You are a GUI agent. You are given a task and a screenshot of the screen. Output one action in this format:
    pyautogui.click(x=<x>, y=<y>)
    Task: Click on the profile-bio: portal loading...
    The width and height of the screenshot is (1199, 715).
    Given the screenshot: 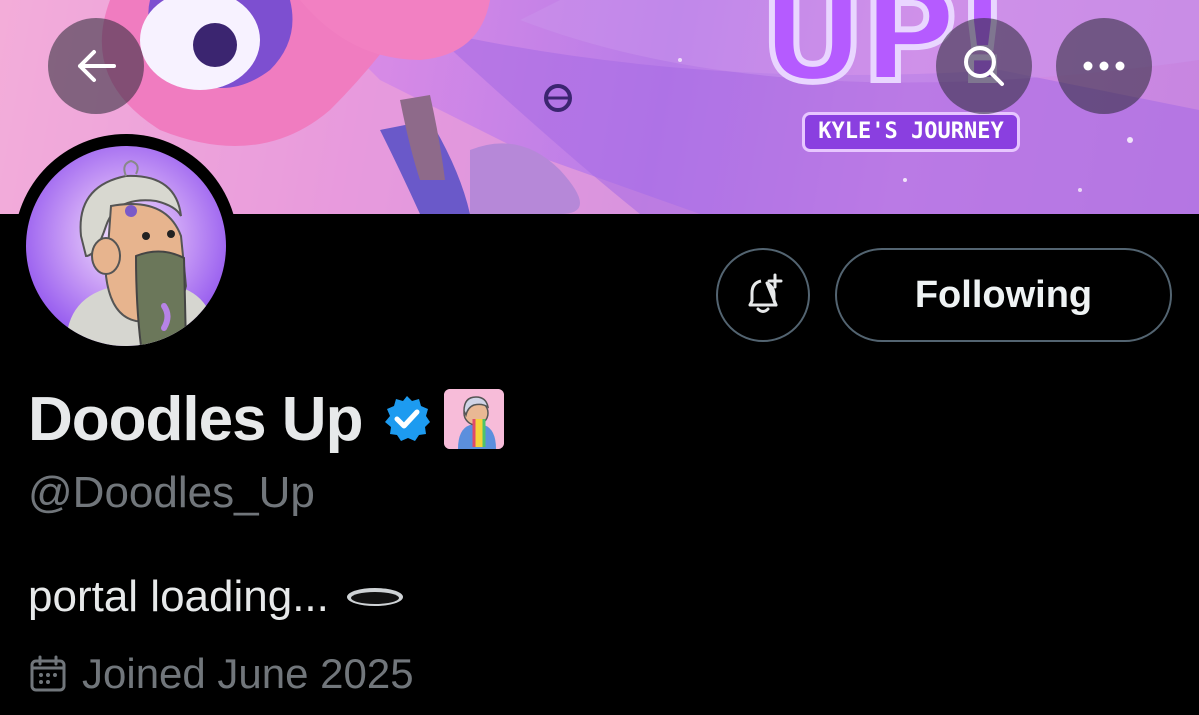 What is the action you would take?
    pyautogui.click(x=216, y=597)
    